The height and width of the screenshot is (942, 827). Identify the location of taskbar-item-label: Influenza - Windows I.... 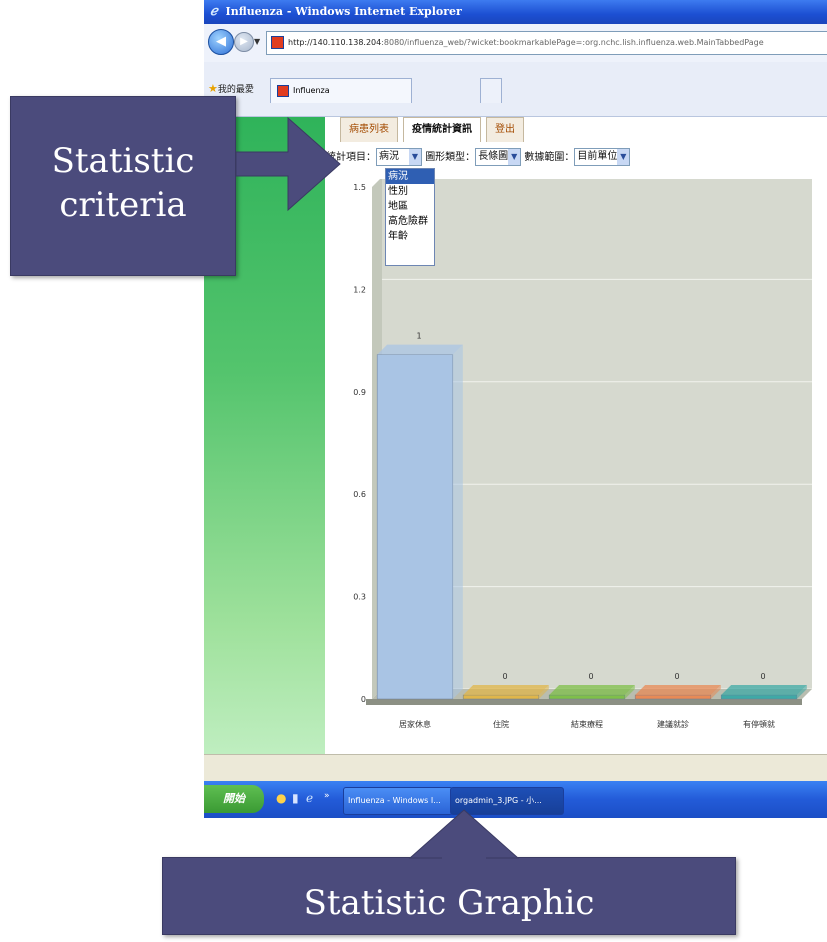
(394, 800).